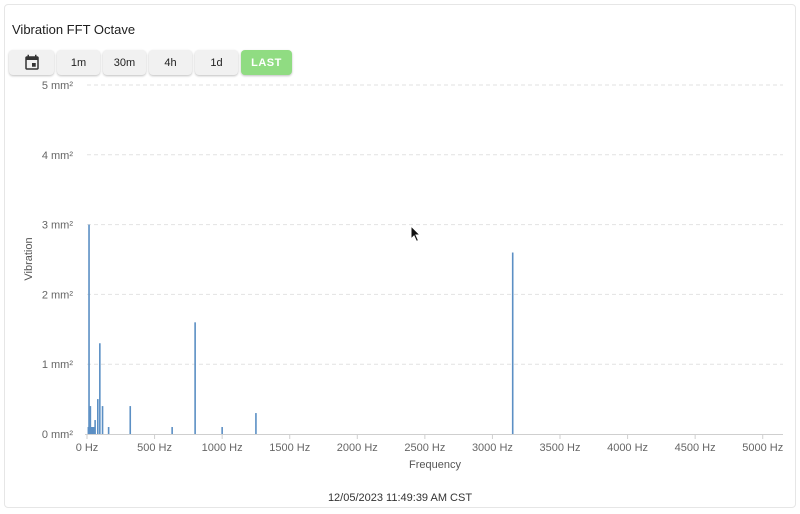 The image size is (800, 514). What do you see at coordinates (154, 448) in the screenshot?
I see `x-tick-label: 500 Hz` at bounding box center [154, 448].